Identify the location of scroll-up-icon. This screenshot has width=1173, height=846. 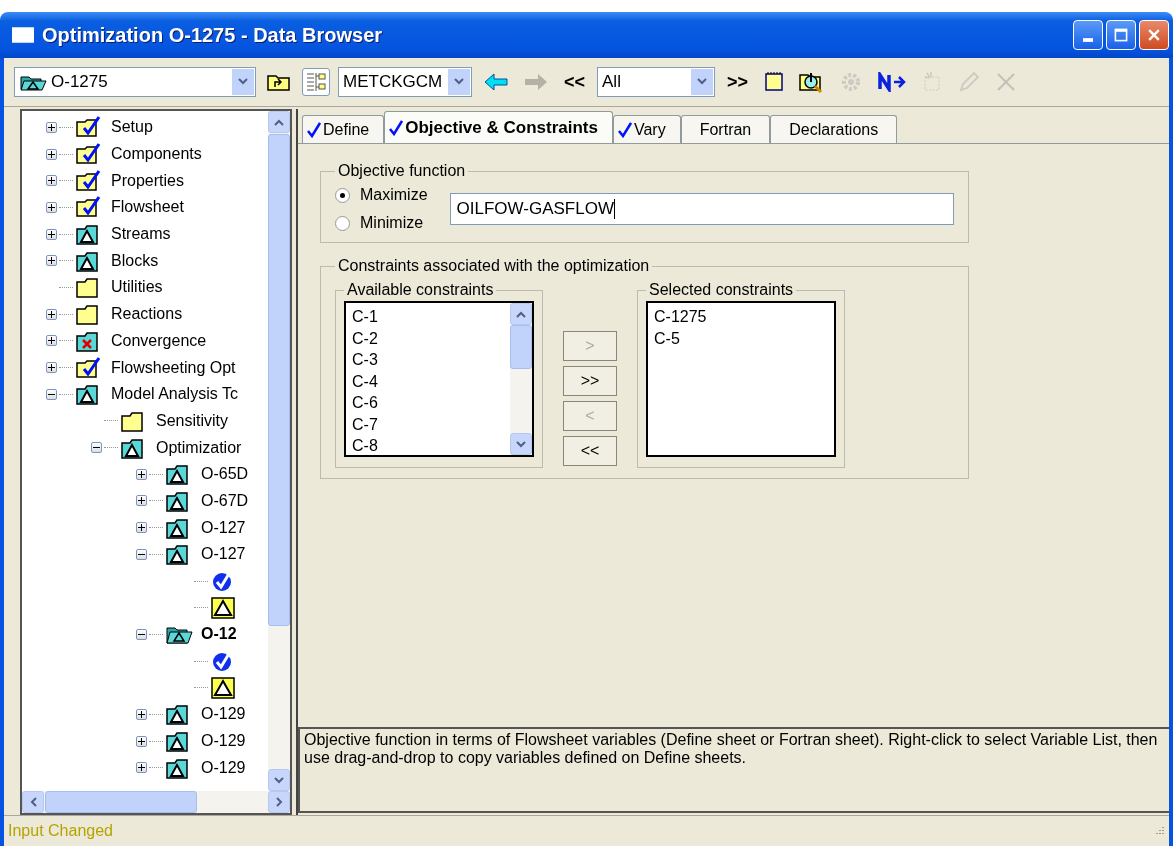
(521, 314).